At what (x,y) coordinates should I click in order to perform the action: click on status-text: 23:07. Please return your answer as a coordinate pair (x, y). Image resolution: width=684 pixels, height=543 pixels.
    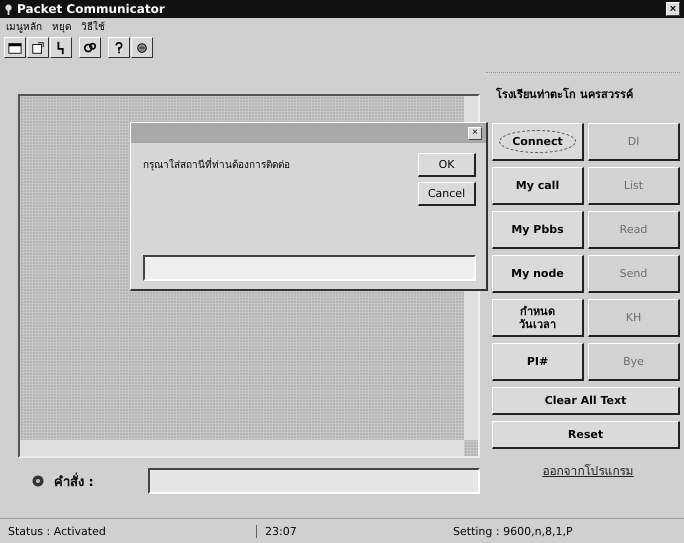
    Looking at the image, I should click on (350, 531).